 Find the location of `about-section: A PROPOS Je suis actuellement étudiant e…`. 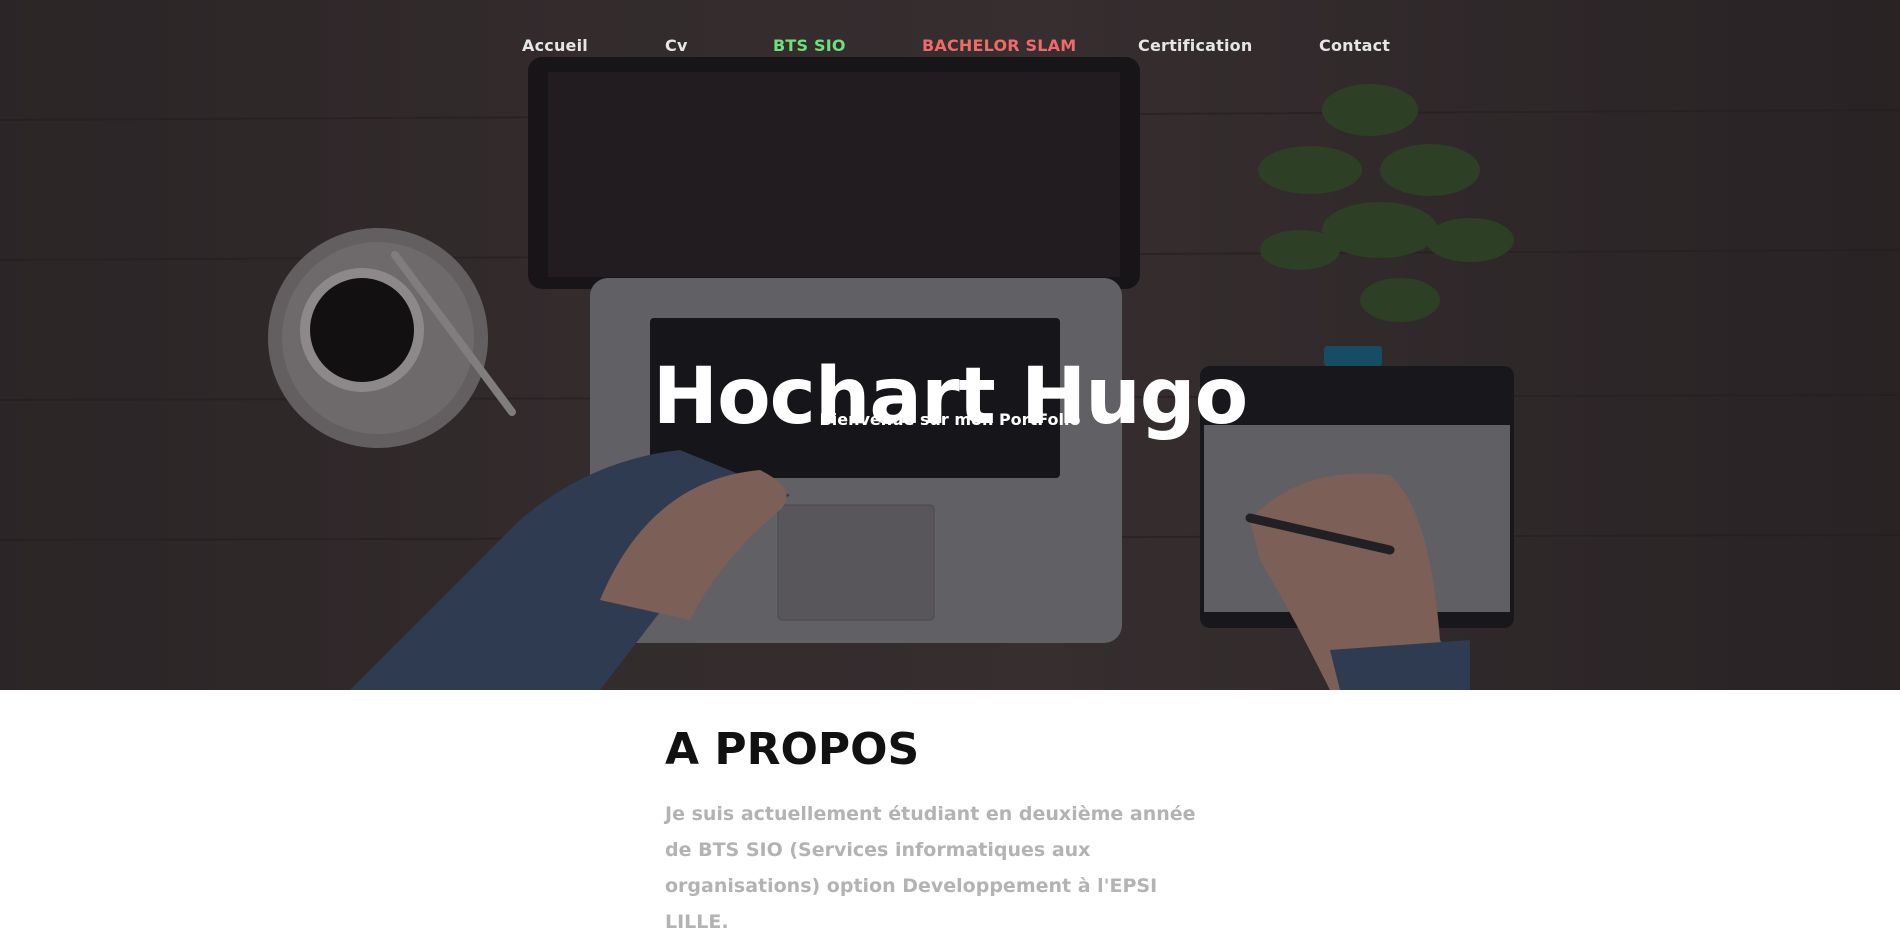

about-section: A PROPOS Je suis actuellement étudiant e… is located at coordinates (945, 831).